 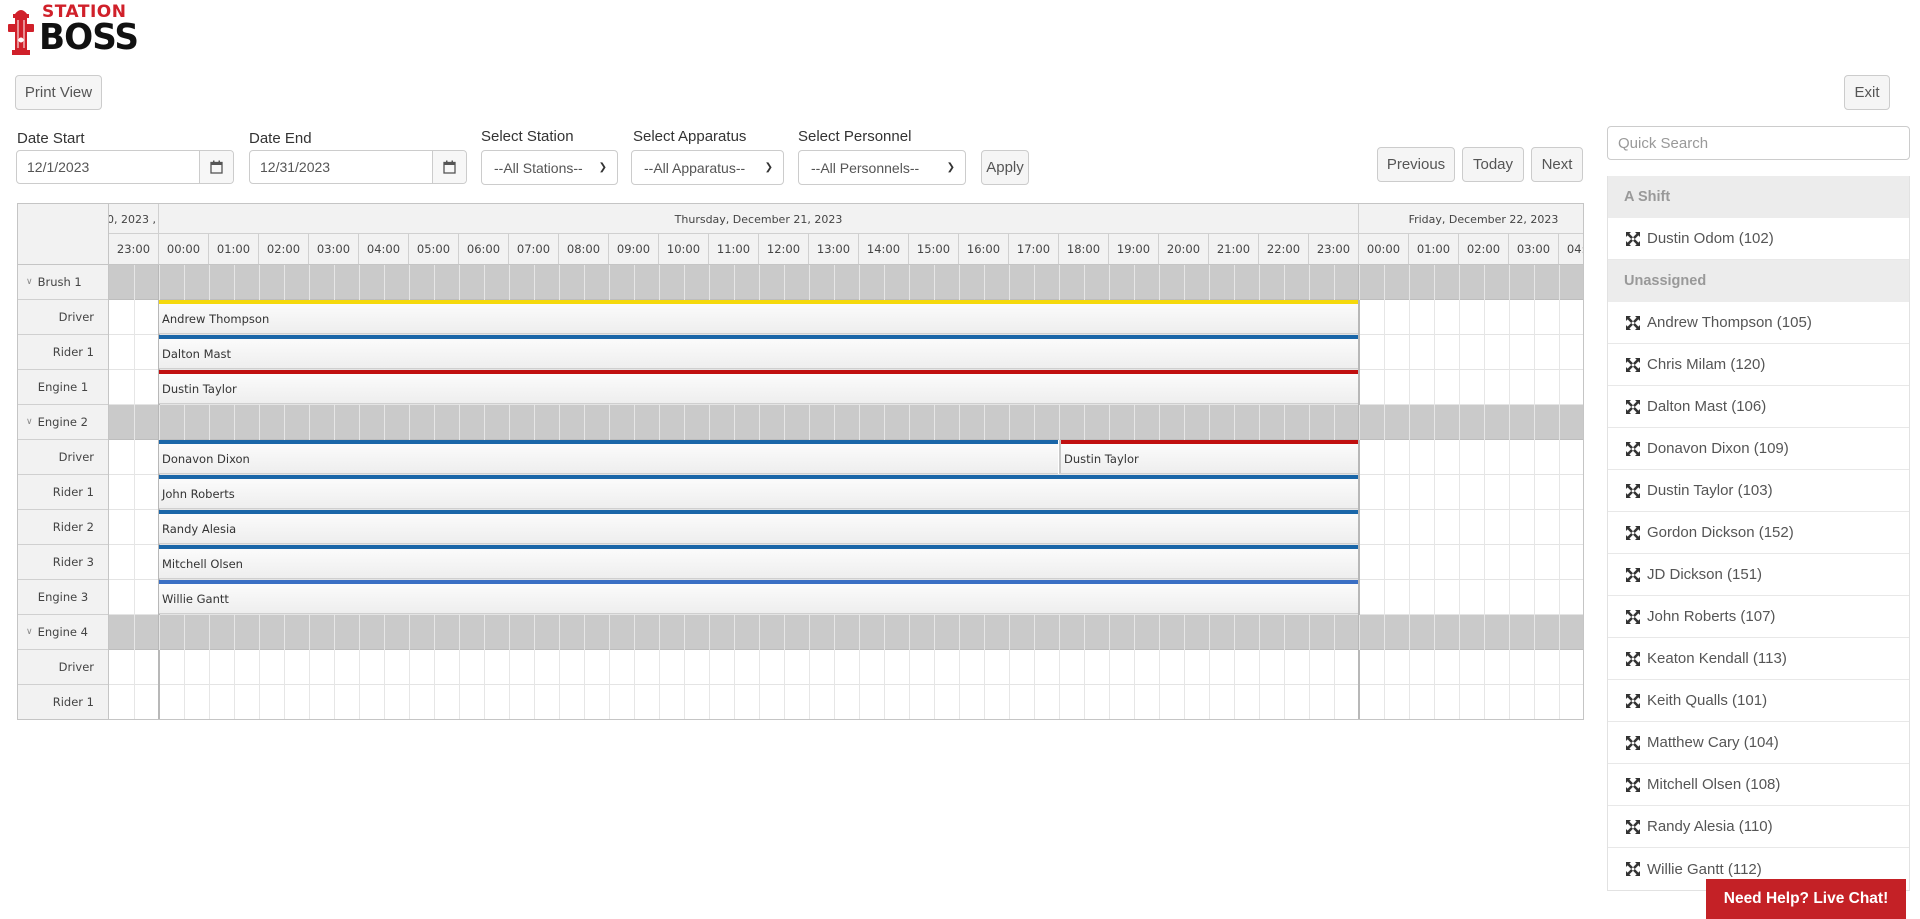 I want to click on station-select: --All Stations-- ❯, so click(x=549, y=167).